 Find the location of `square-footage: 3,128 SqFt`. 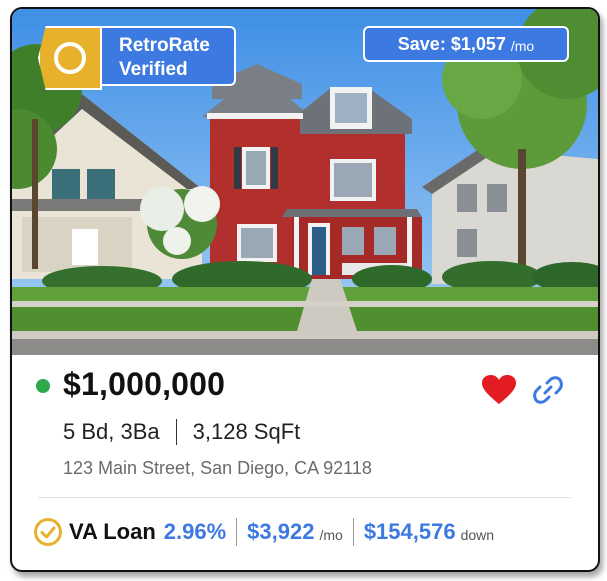

square-footage: 3,128 SqFt is located at coordinates (246, 431).